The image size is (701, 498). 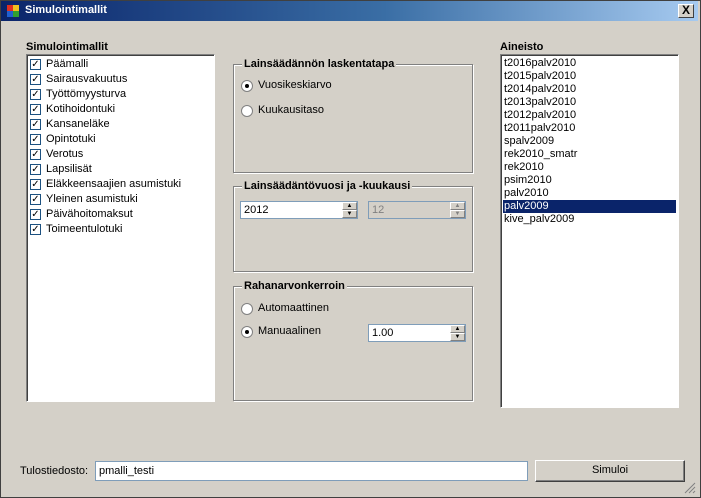 What do you see at coordinates (589, 219) in the screenshot?
I see `dataset-list-item: kive_palv2009` at bounding box center [589, 219].